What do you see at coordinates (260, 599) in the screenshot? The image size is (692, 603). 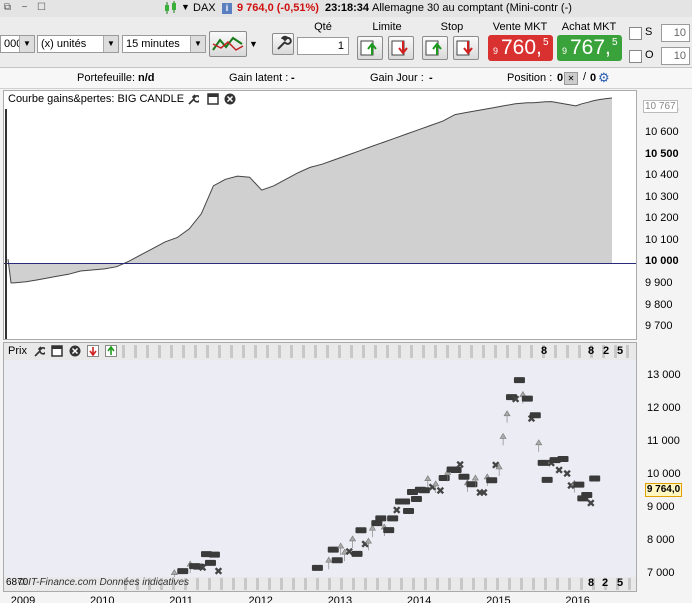 I see `year-tick-label: 2012` at bounding box center [260, 599].